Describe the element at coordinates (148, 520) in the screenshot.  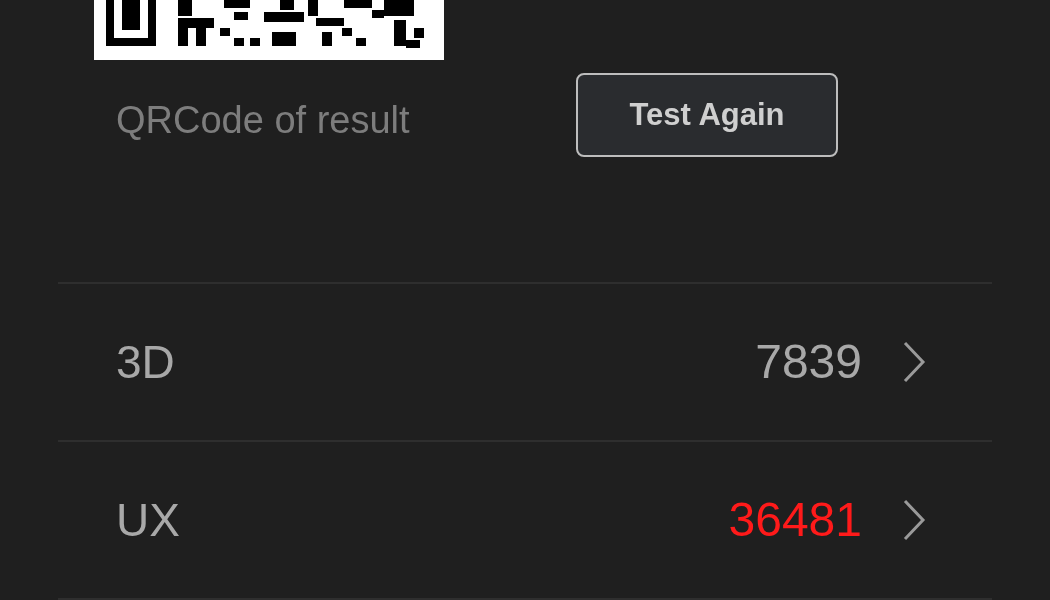
I see `row-label: UX` at that location.